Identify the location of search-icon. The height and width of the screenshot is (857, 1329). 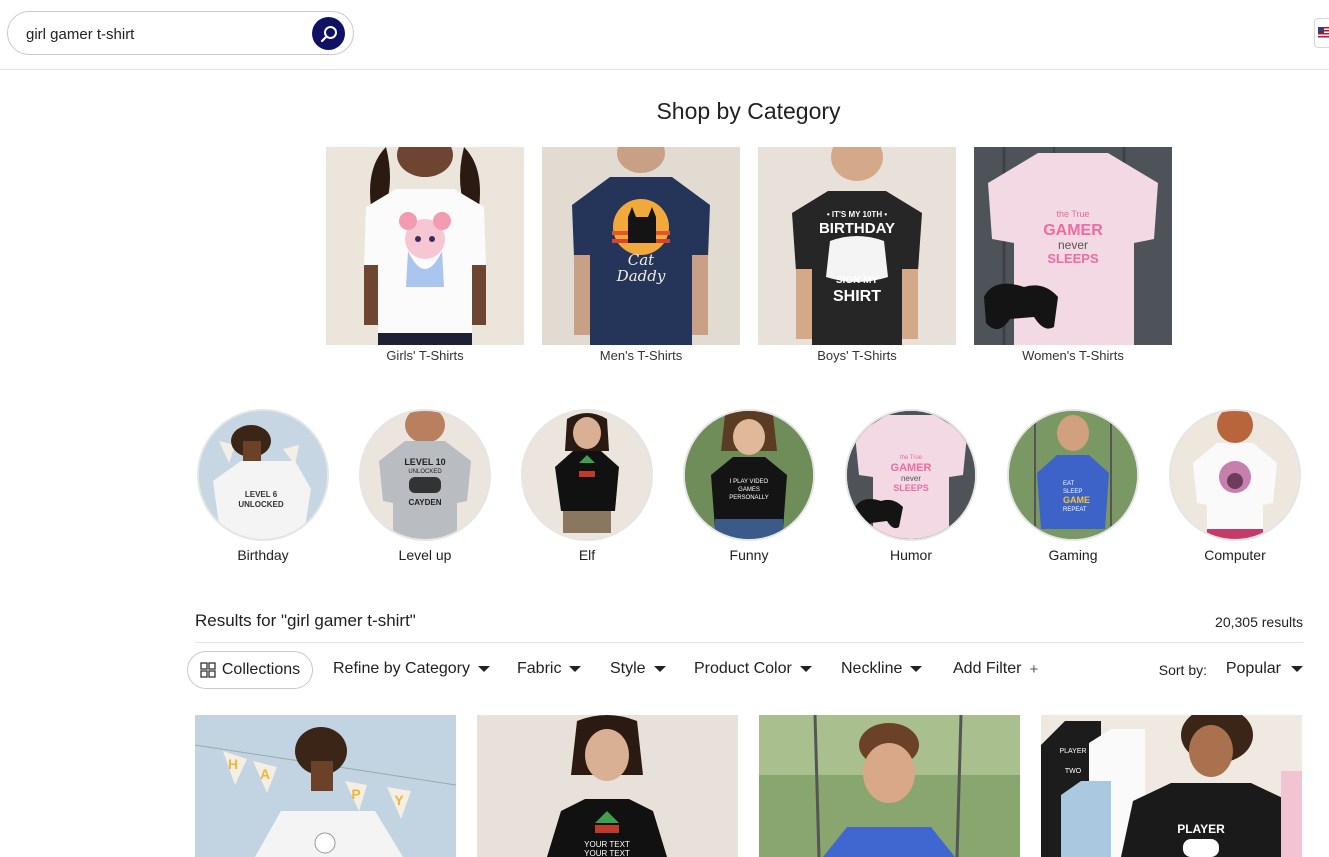
(328, 33).